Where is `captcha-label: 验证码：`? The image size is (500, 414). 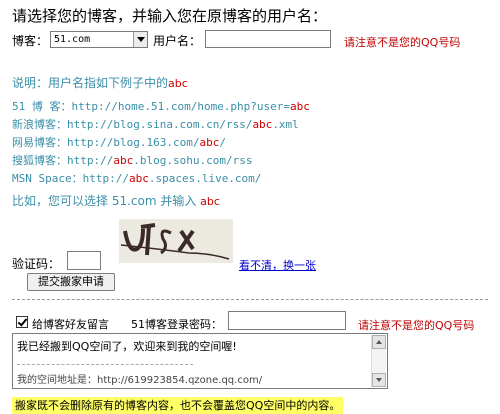 captcha-label: 验证码： is located at coordinates (36, 264).